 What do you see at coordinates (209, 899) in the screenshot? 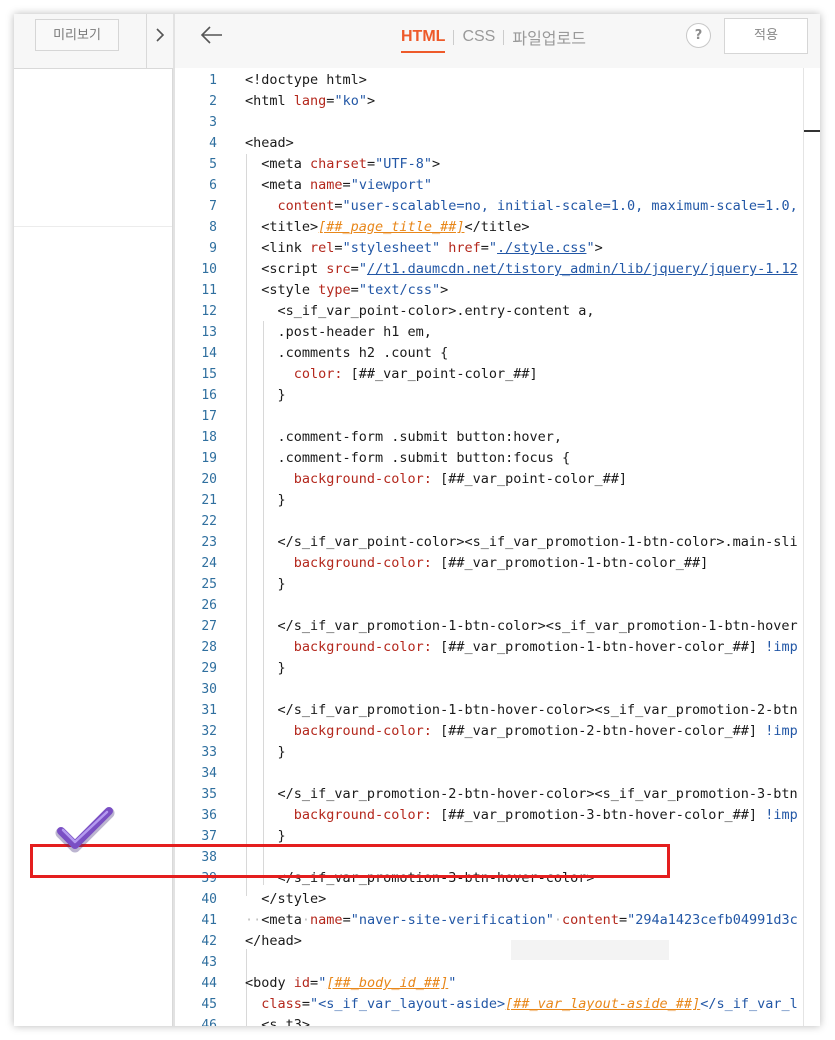
I see `line-number: 40` at bounding box center [209, 899].